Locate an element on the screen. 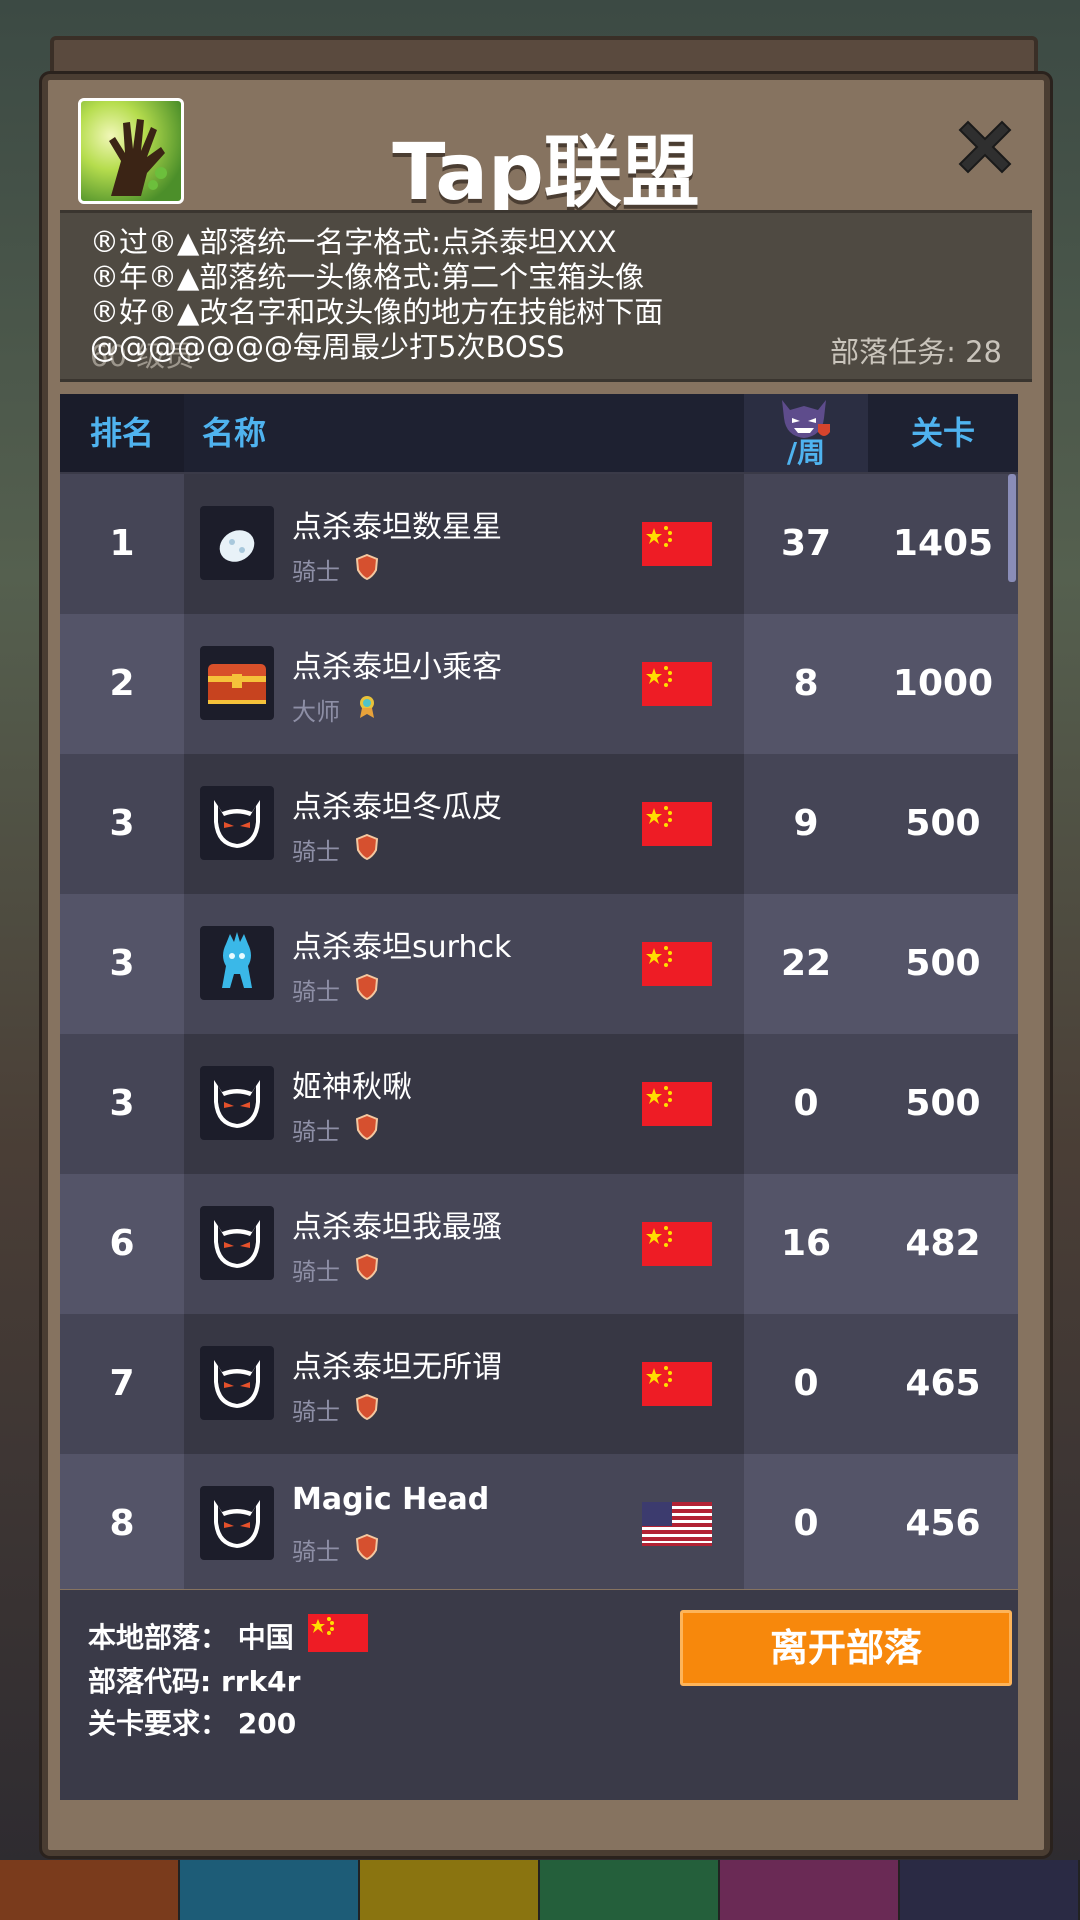 This screenshot has width=1080, height=1920. stage-cell: 465 is located at coordinates (943, 1384).